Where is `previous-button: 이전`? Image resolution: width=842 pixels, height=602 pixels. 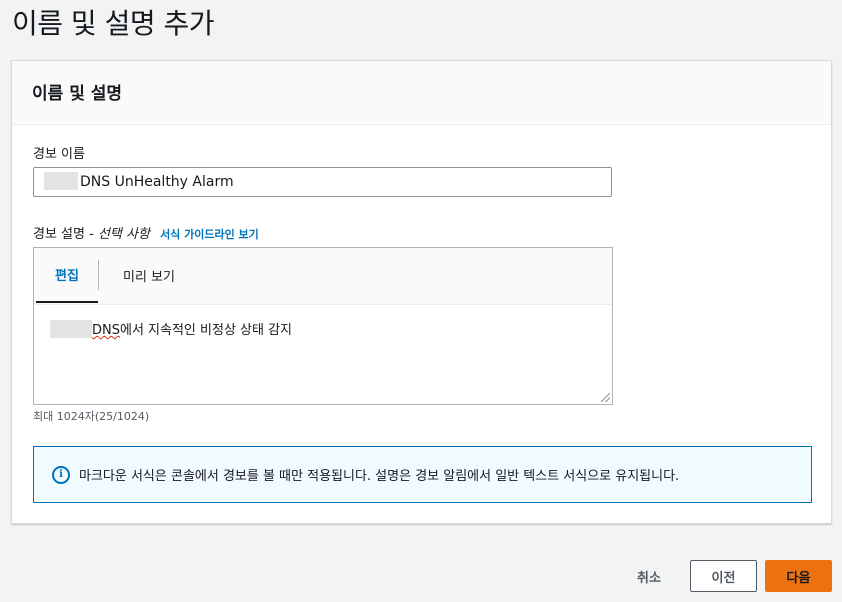
previous-button: 이전 is located at coordinates (723, 576).